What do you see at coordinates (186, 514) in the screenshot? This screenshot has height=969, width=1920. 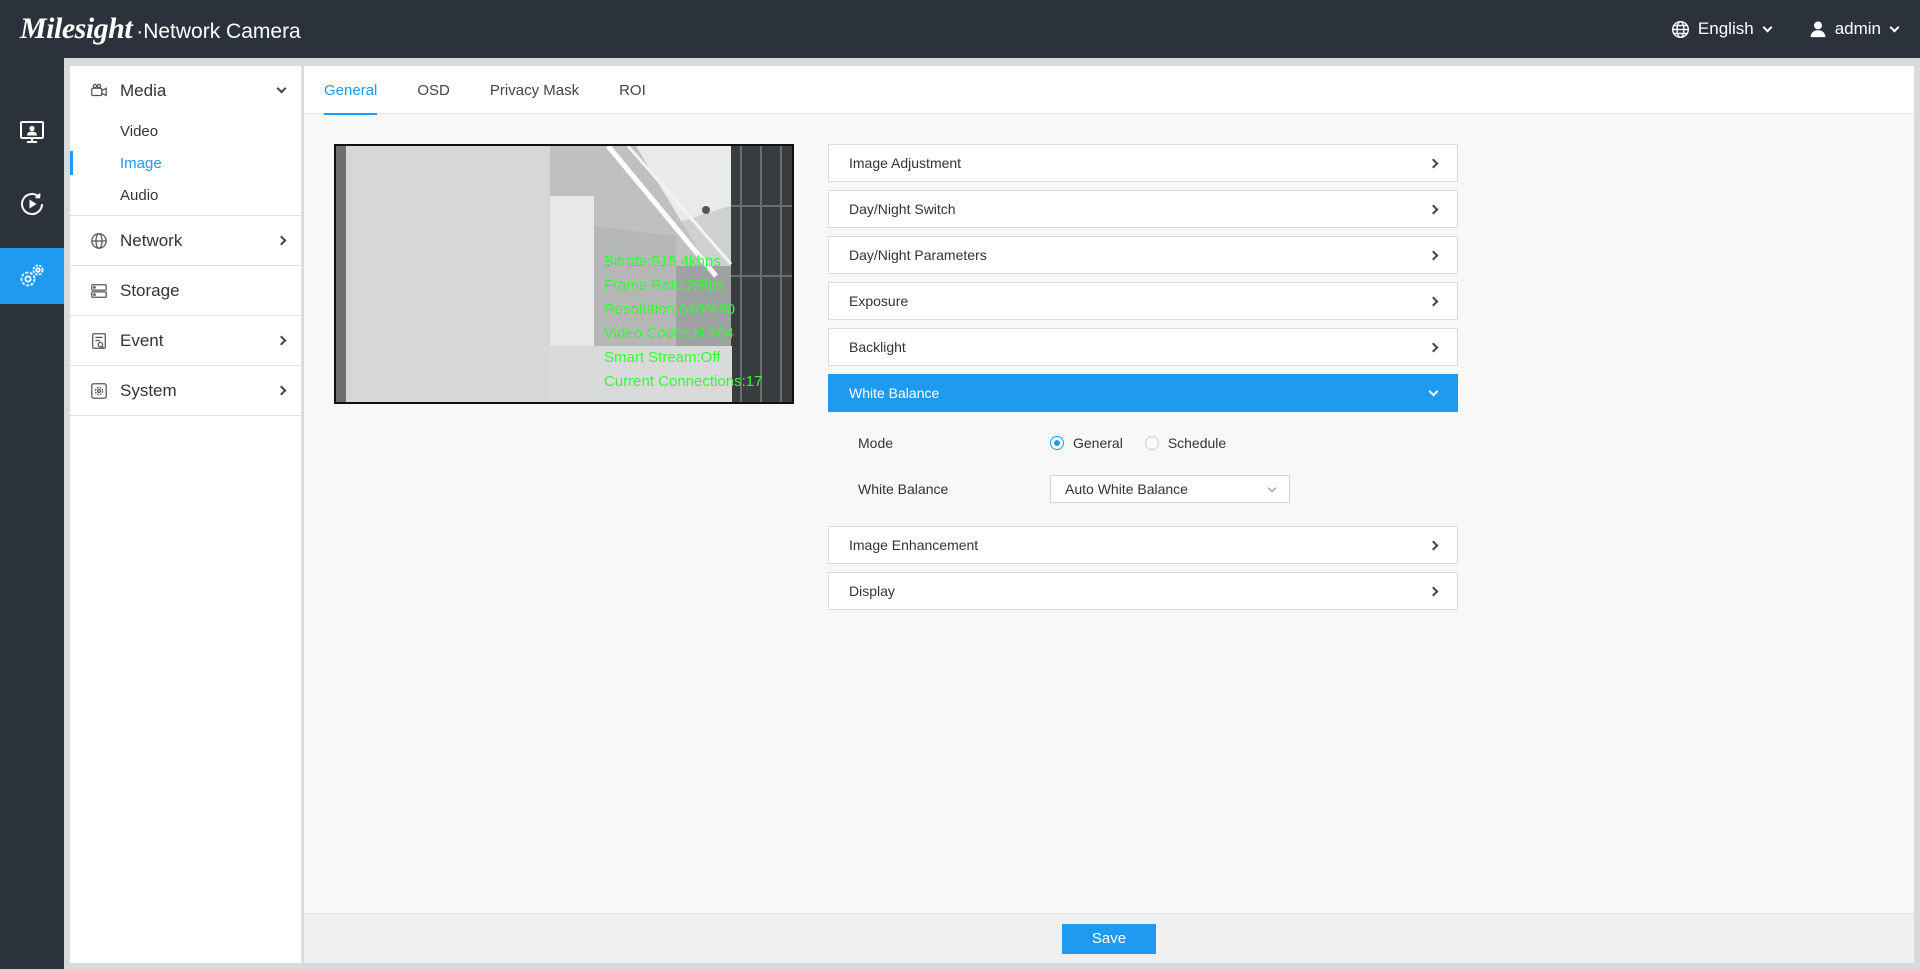 I see `side-menu: Media Video Image Audio Network Storage` at bounding box center [186, 514].